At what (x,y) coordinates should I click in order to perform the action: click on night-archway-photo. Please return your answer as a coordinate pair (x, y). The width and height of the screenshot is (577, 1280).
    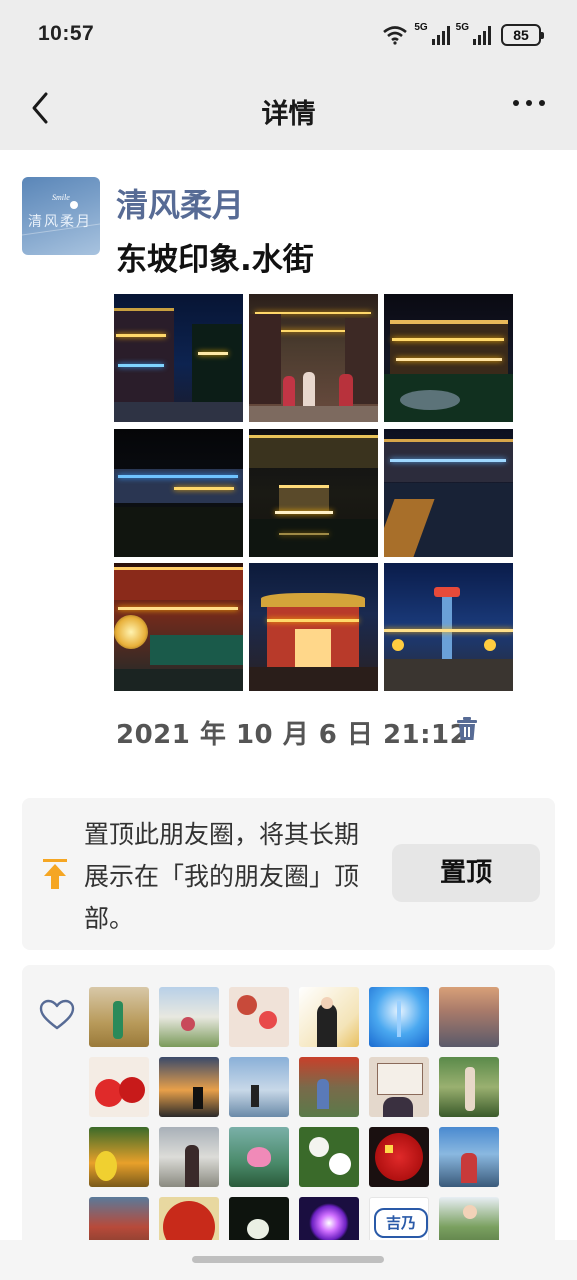
    Looking at the image, I should click on (313, 627).